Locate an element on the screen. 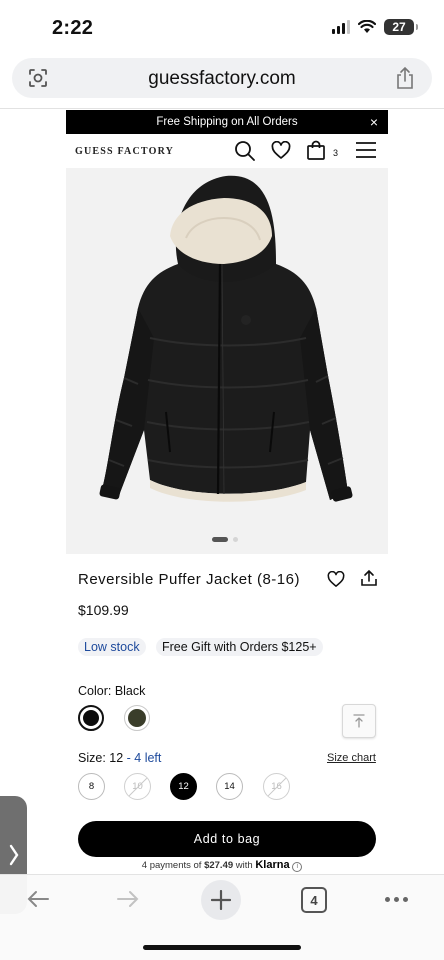 The image size is (444, 960). color-label: Color: Black is located at coordinates (112, 691).